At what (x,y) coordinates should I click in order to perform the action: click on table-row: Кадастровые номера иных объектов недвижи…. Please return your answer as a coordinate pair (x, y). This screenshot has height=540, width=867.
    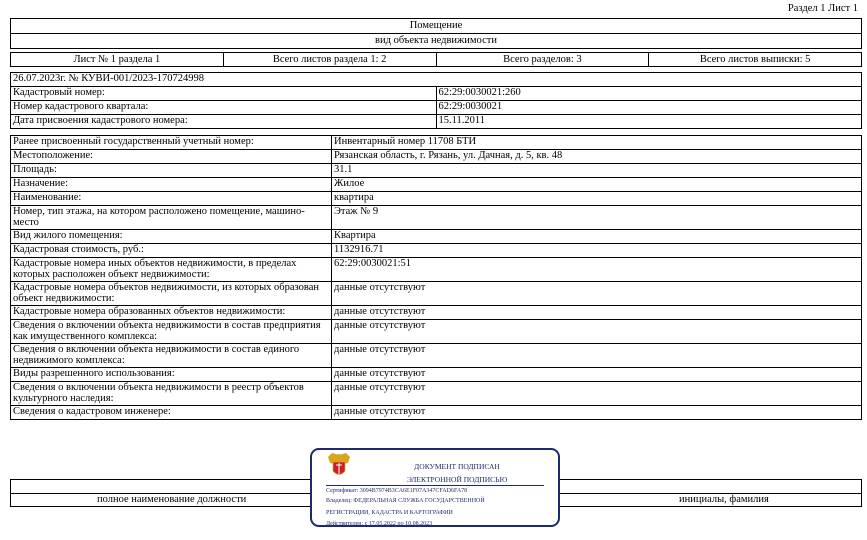
    Looking at the image, I should click on (436, 269).